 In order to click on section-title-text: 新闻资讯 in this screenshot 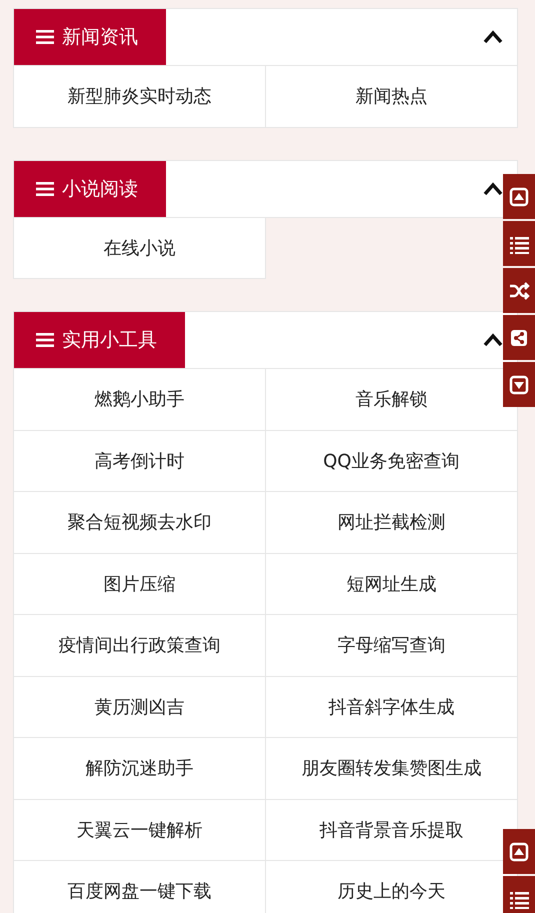, I will do `click(100, 37)`.